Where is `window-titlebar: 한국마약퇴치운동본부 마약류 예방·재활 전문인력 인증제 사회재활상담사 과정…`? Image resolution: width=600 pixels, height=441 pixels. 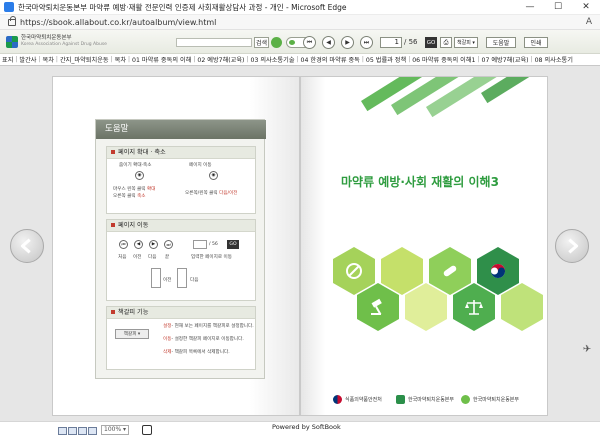
window-titlebar: 한국마약퇴치운동본부 마약류 예방·재활 전문인력 인증제 사회재활상담사 과정… is located at coordinates (300, 7).